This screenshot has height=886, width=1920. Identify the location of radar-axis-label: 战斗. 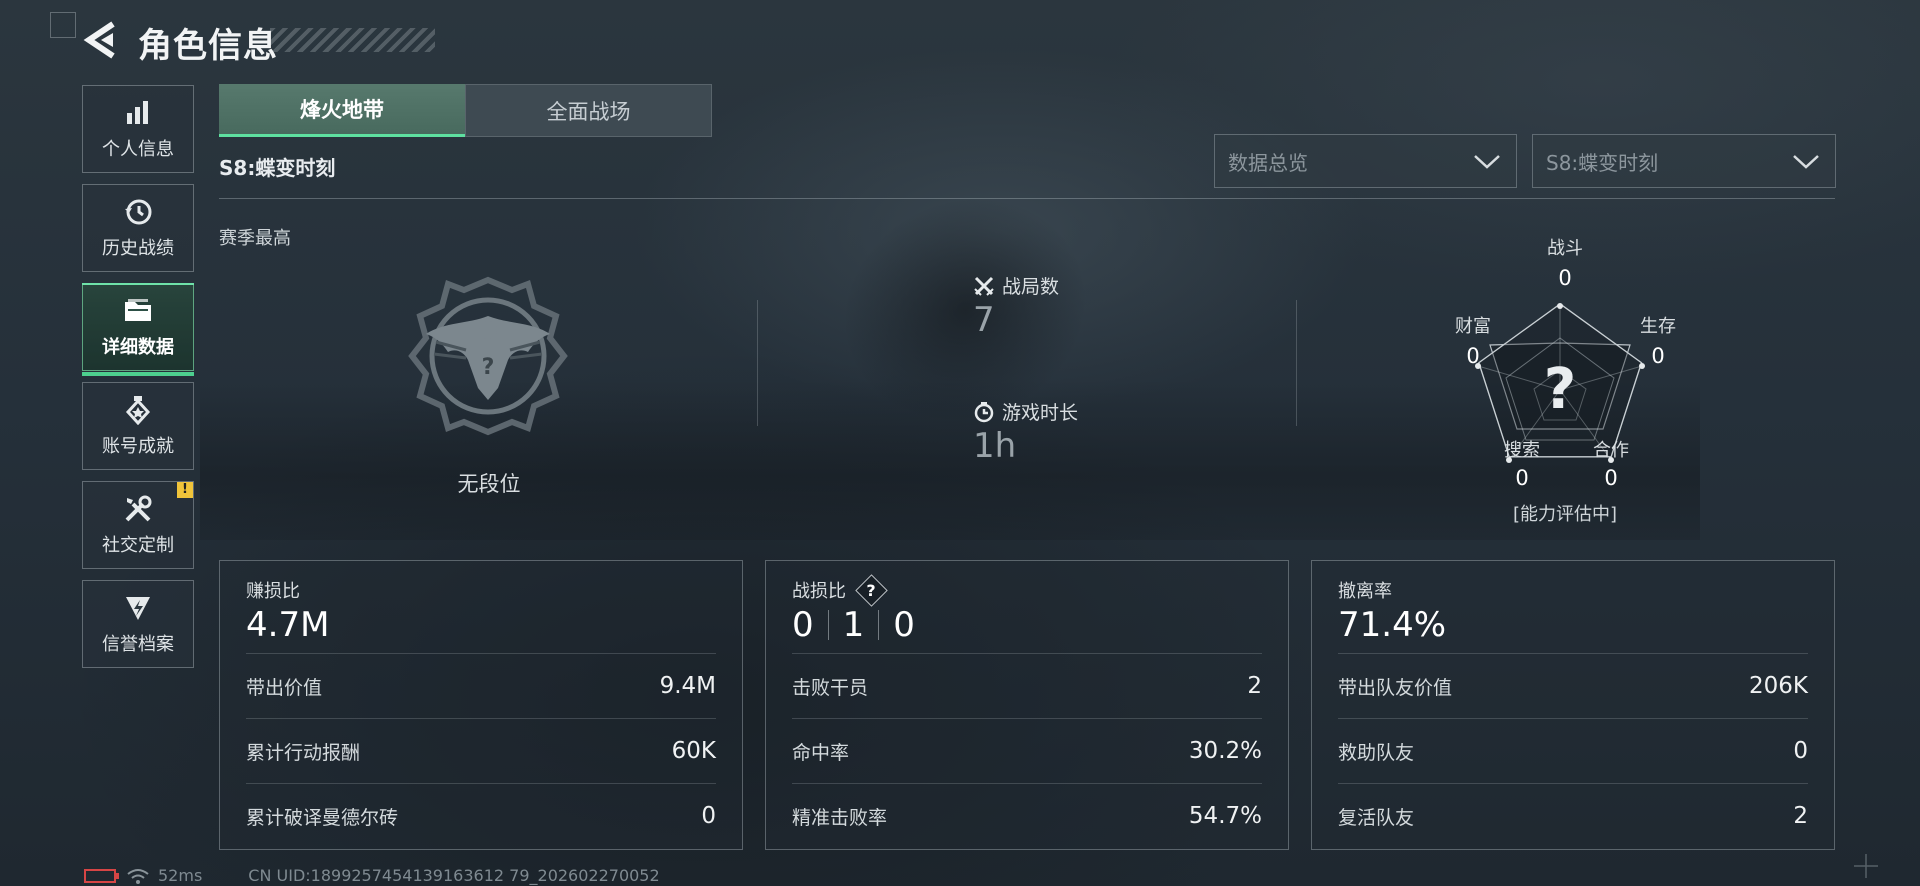
(1565, 248).